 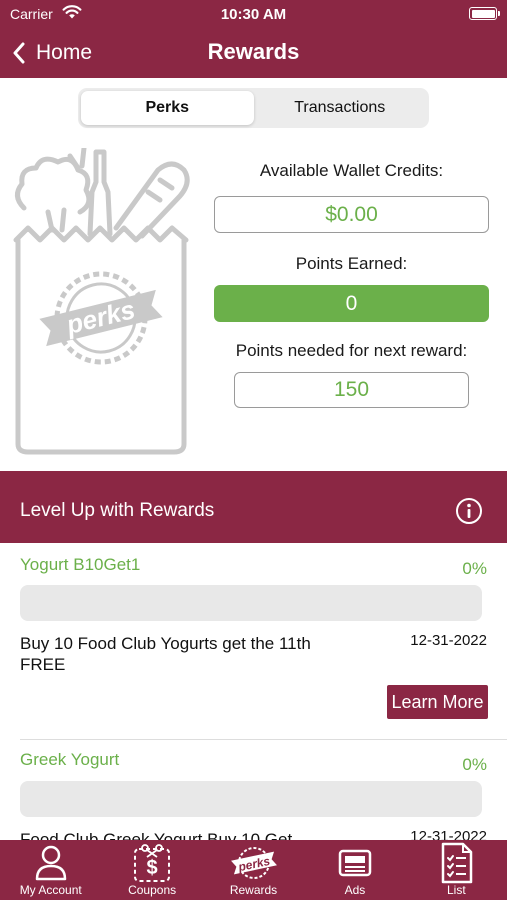 I want to click on perks-grocery-bag-illustration: perks, so click(x=103, y=302).